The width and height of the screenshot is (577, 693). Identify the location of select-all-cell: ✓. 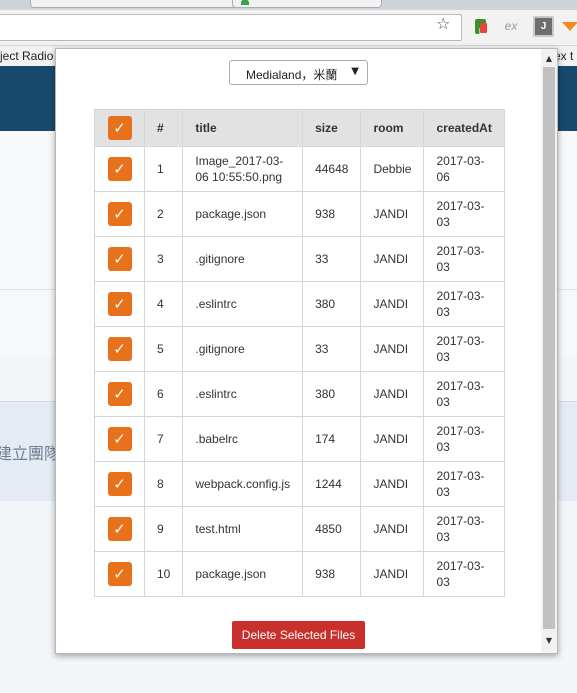
(119, 128).